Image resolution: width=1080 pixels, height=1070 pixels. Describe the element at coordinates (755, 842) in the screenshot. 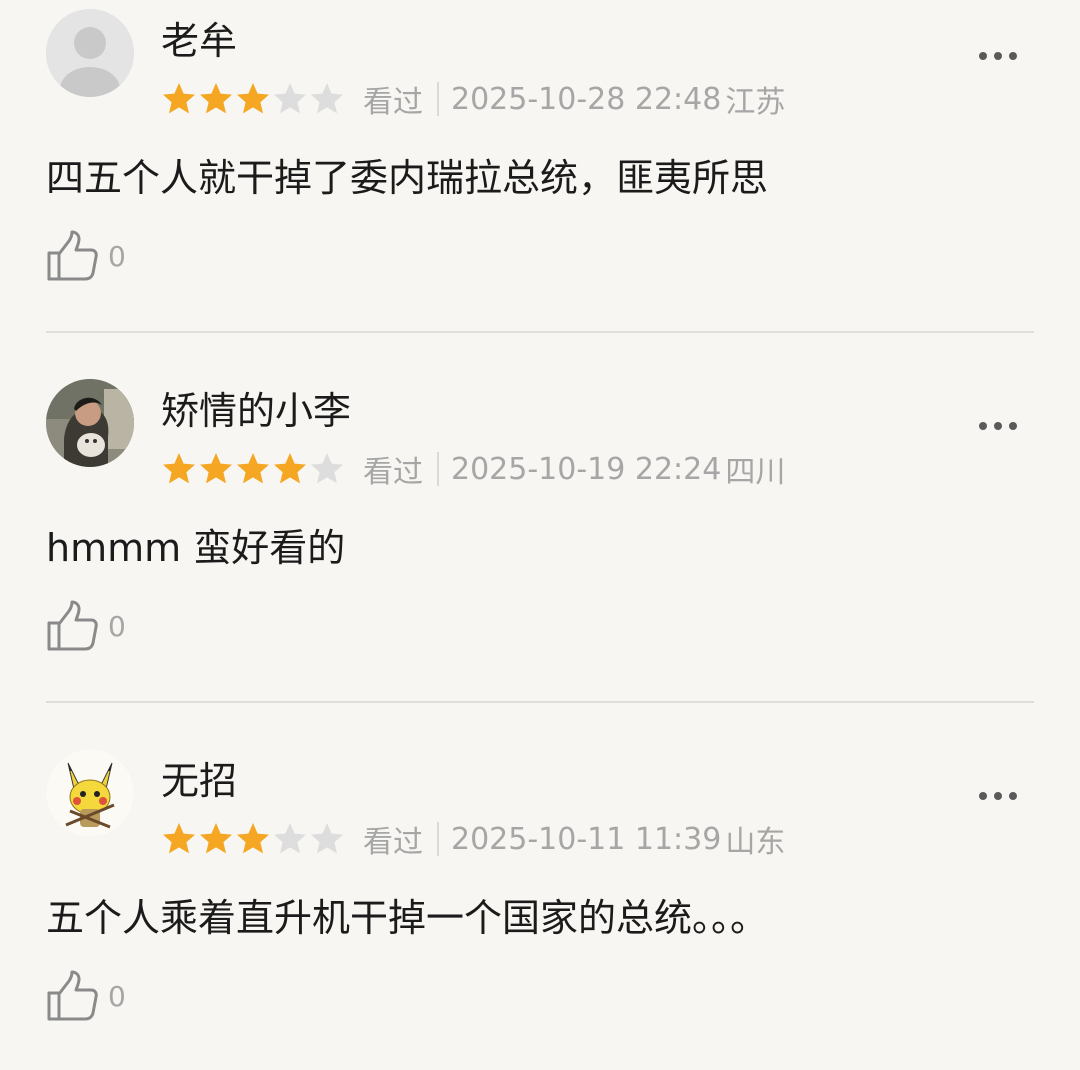

I see `review-location: 山东` at that location.